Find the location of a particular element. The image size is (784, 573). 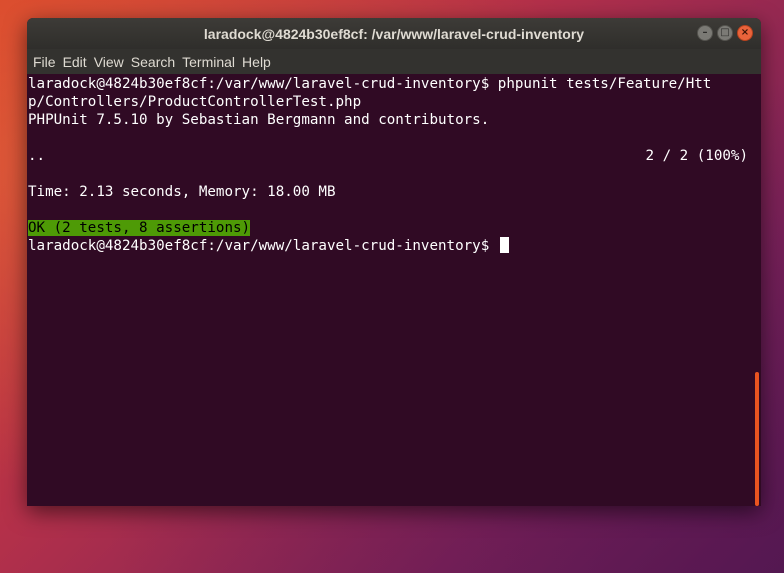

terminal-line: p/Controllers/ProductControllerTest.php is located at coordinates (195, 102).